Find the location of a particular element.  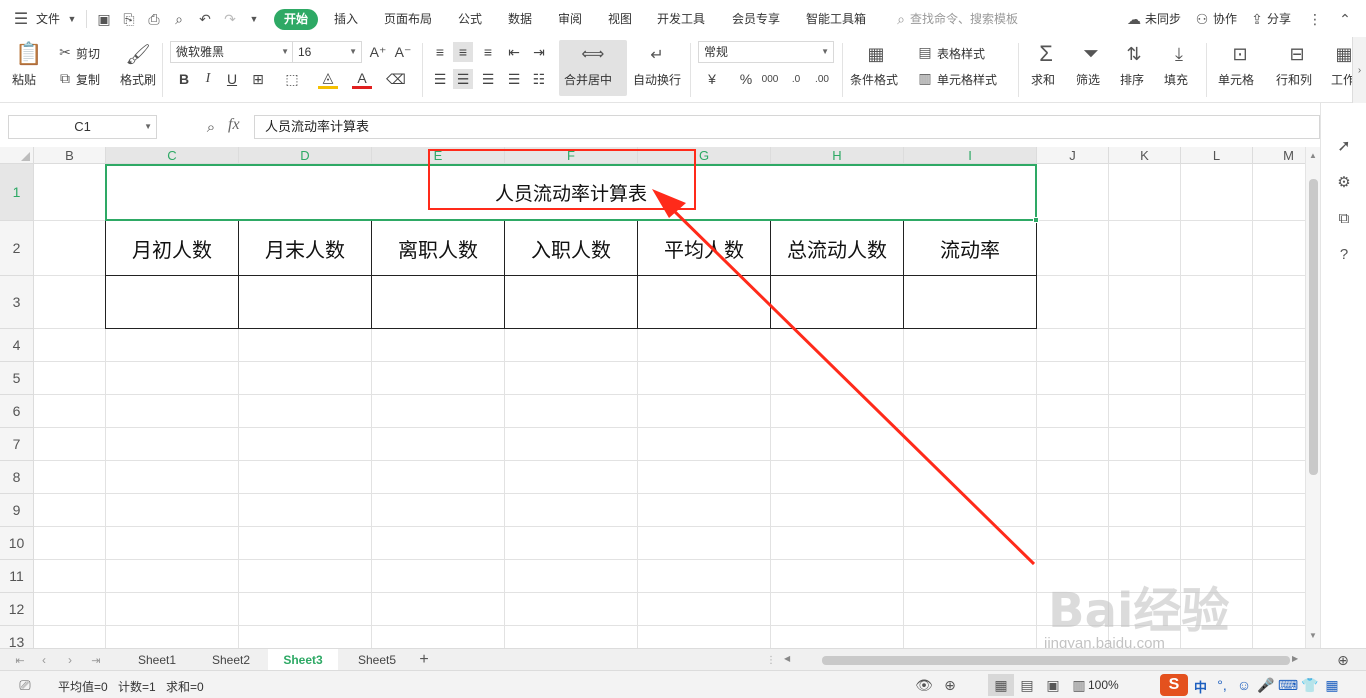

cell-style-button: 单元格样式 is located at coordinates (967, 79).